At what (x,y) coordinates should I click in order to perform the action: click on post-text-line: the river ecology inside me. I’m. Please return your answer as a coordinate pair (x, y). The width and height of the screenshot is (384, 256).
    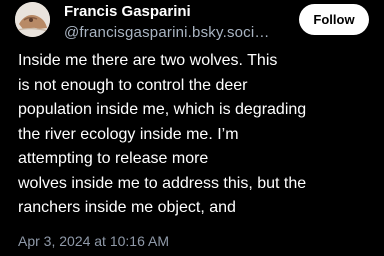
    Looking at the image, I should click on (128, 134).